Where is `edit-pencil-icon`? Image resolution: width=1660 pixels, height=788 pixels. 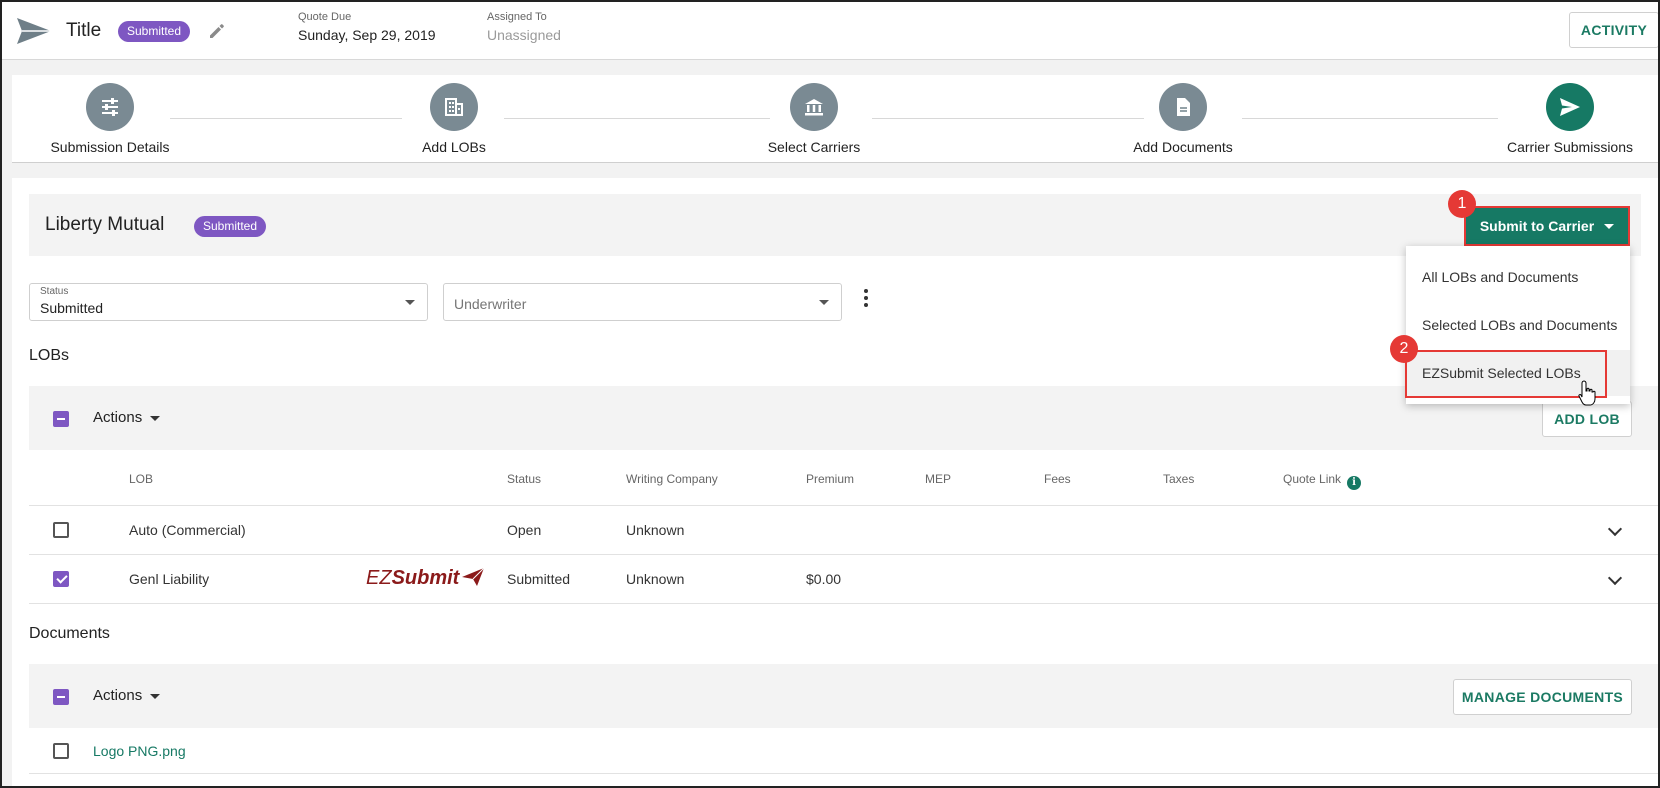
edit-pencil-icon is located at coordinates (217, 31).